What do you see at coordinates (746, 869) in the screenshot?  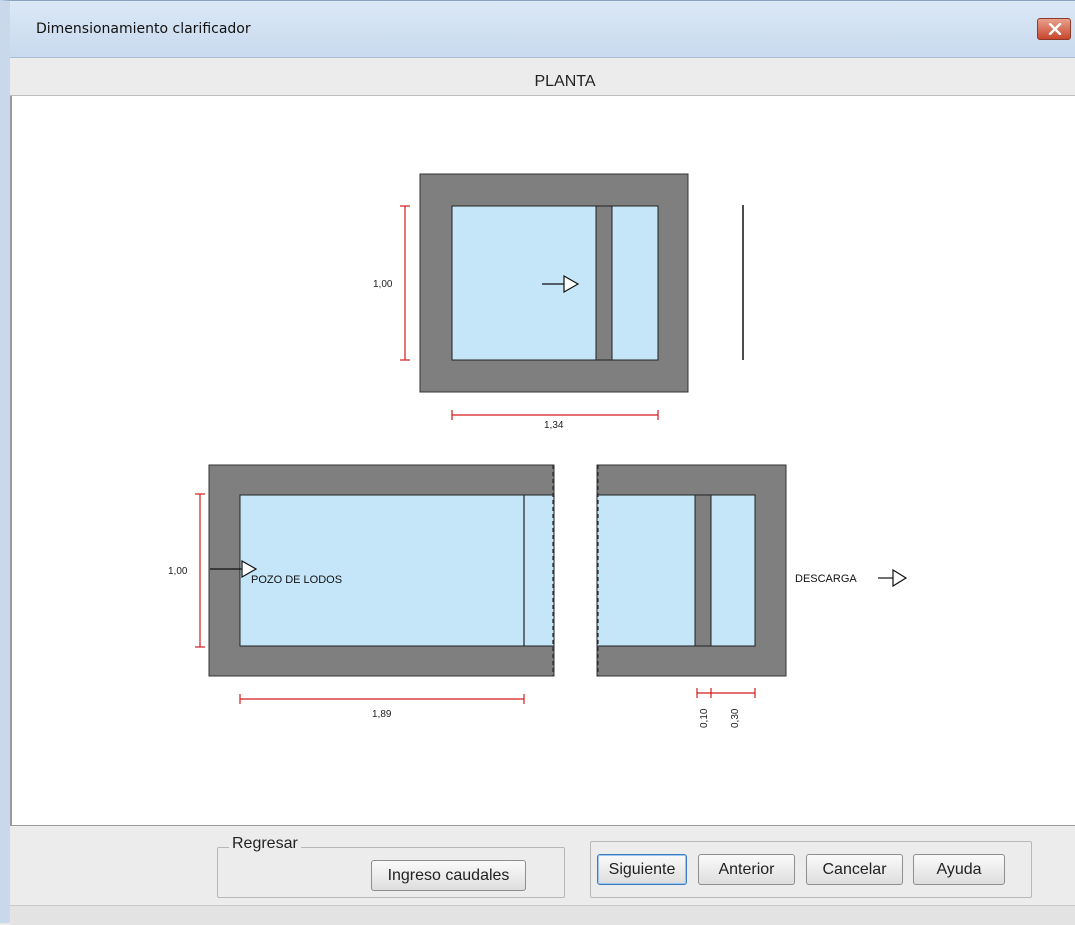 I see `previous-button: Anterior` at bounding box center [746, 869].